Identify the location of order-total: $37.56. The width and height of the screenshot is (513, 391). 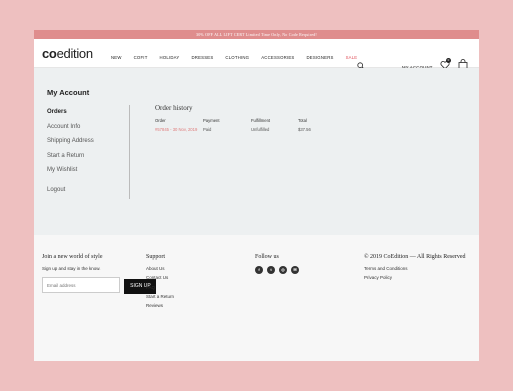
(304, 129).